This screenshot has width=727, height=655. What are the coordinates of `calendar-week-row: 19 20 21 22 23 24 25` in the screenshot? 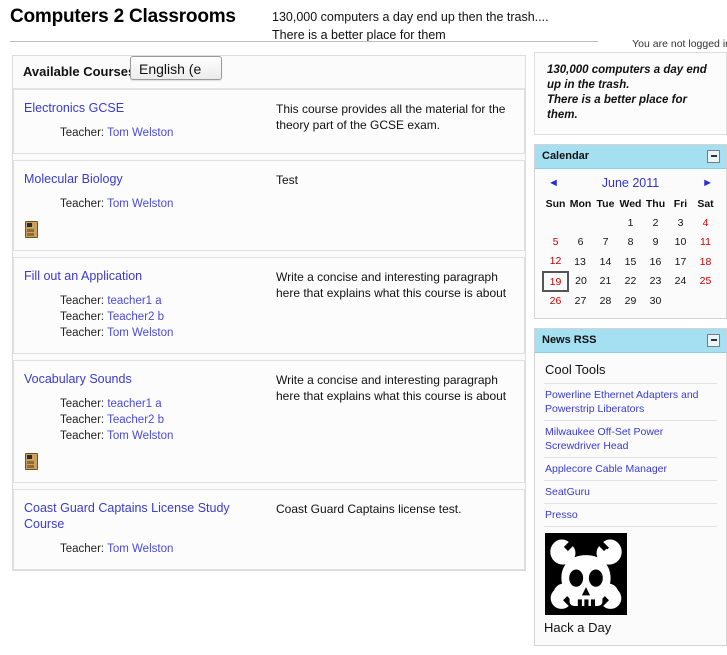 It's located at (630, 281).